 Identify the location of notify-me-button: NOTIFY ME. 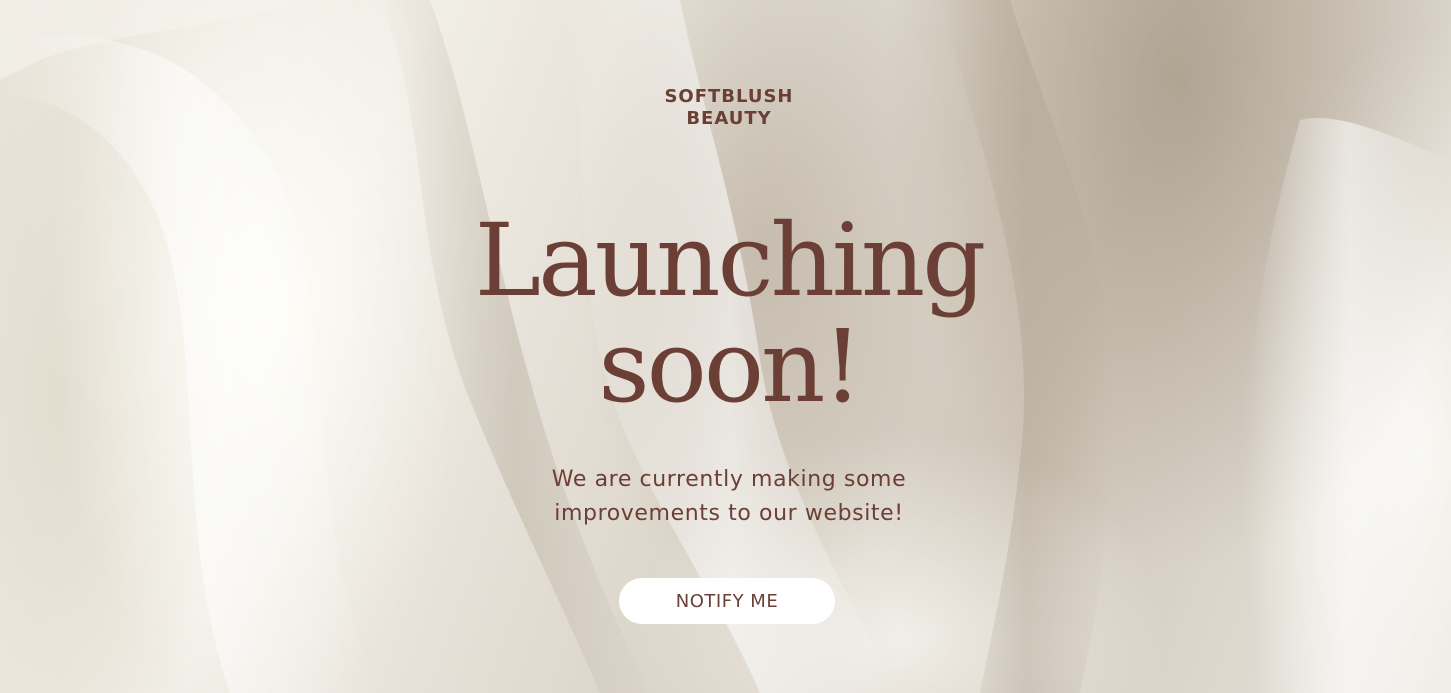
(727, 601).